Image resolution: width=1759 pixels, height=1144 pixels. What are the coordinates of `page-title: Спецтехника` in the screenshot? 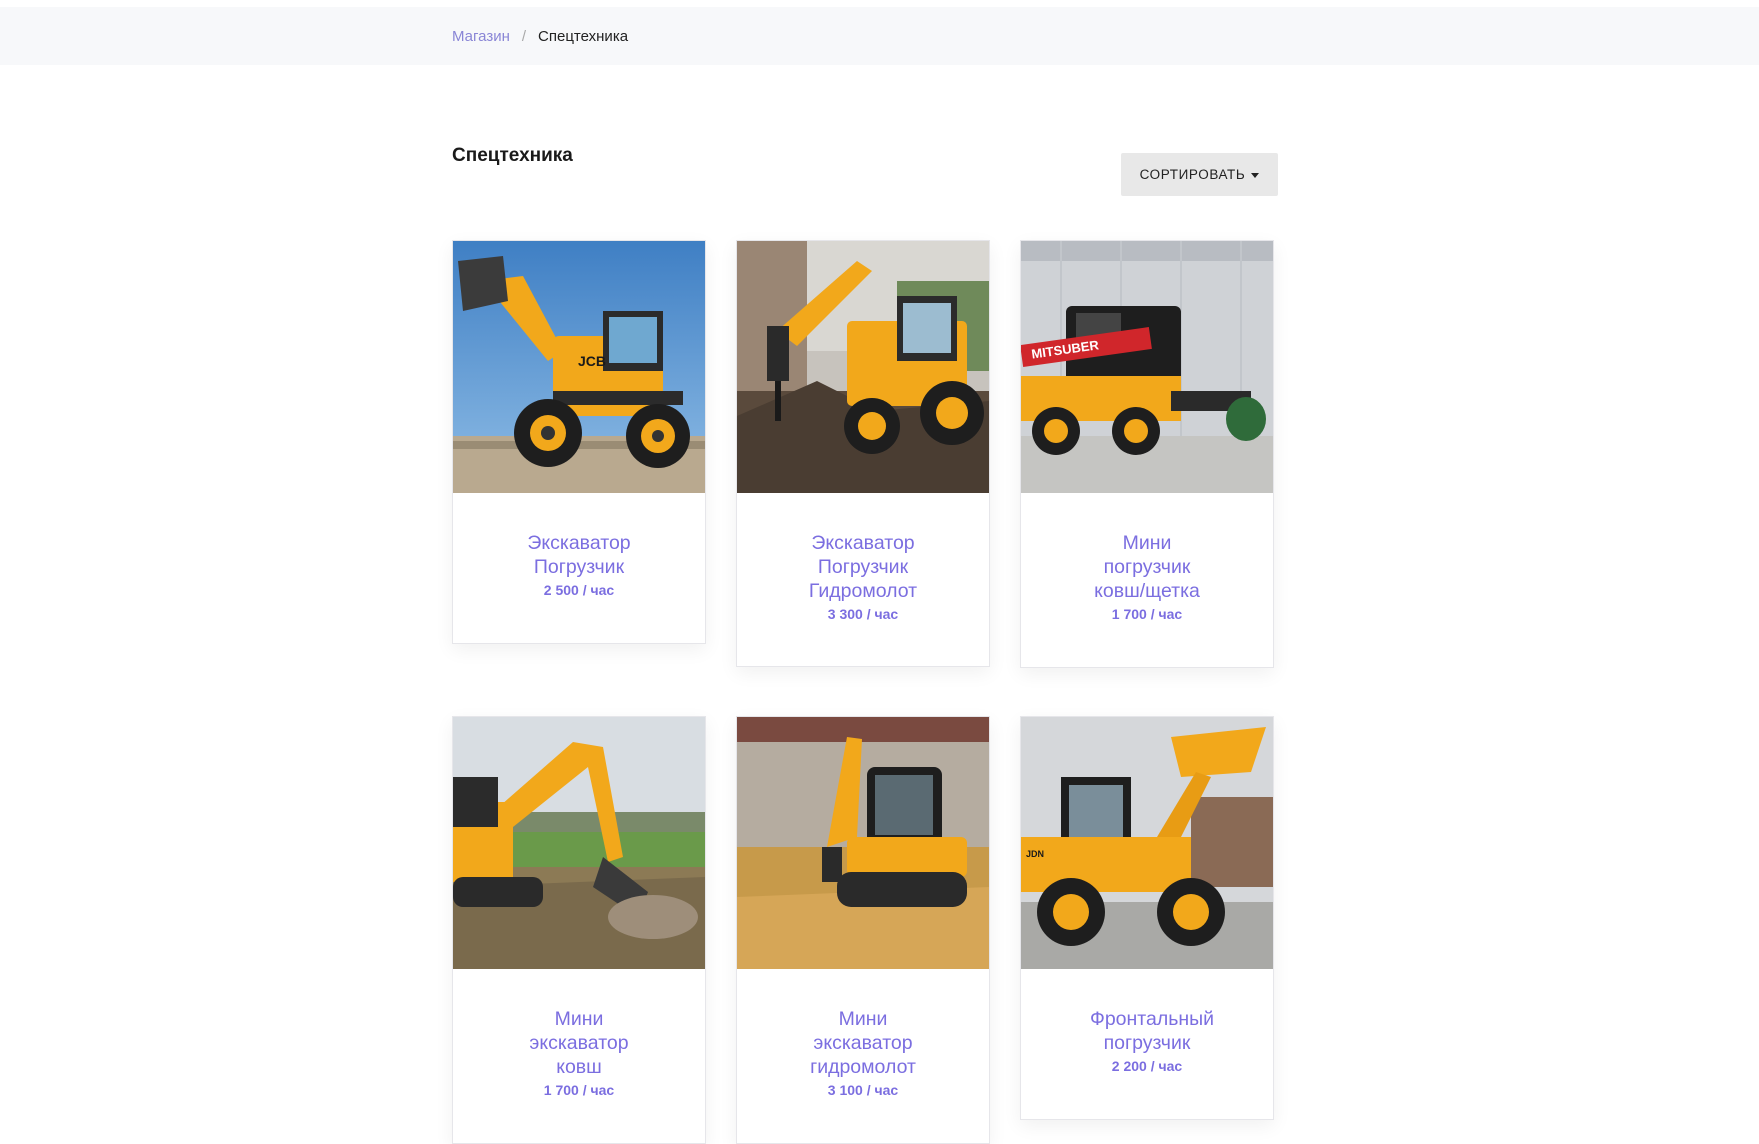 It's located at (512, 155).